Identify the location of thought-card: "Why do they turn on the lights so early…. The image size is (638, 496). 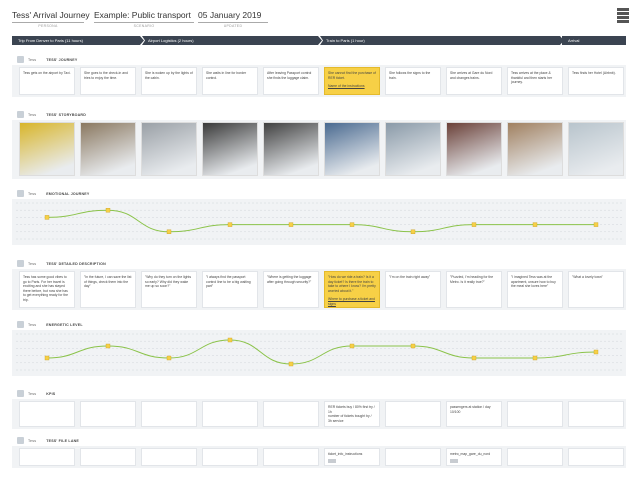
(169, 289).